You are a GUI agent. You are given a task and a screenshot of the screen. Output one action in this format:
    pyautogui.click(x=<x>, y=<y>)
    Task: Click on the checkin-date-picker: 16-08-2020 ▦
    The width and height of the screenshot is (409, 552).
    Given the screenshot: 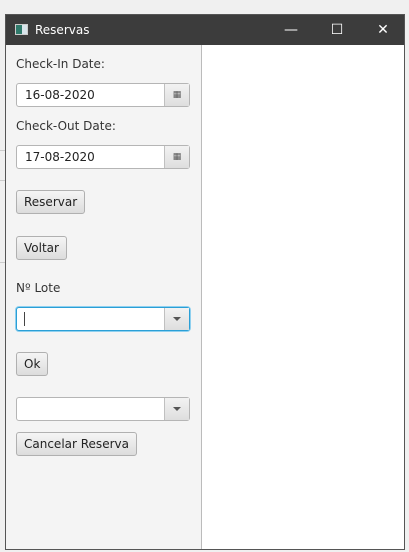 What is the action you would take?
    pyautogui.click(x=103, y=95)
    